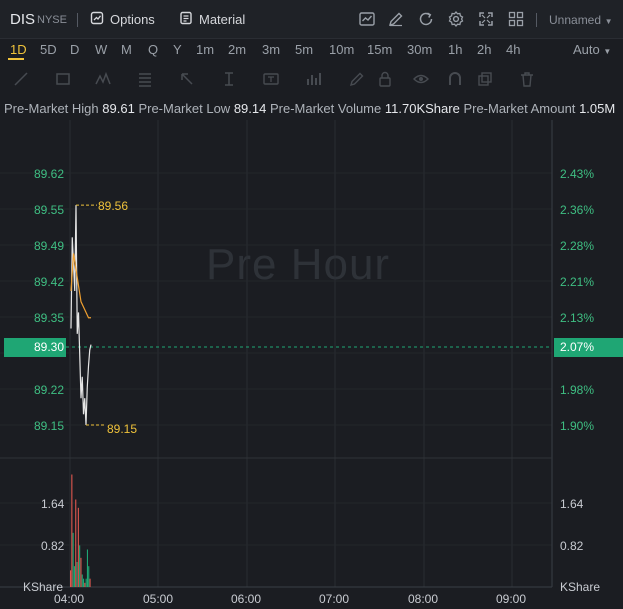 This screenshot has height=609, width=623. I want to click on price-tick: 89.55, so click(48, 210).